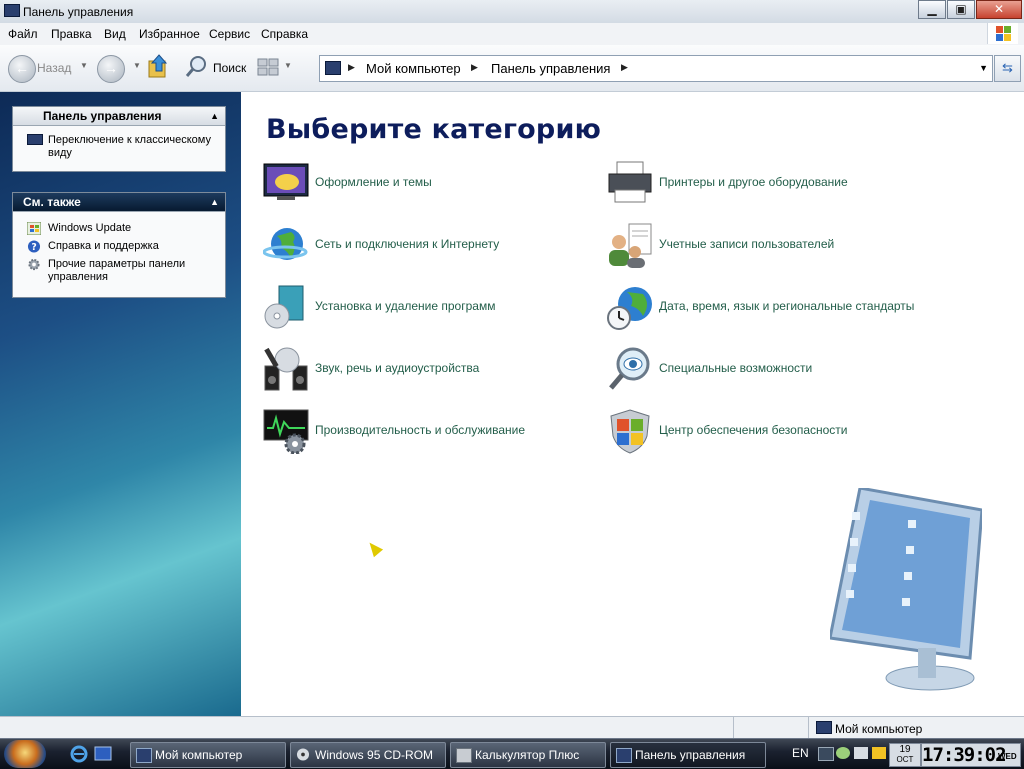  Describe the element at coordinates (373, 182) in the screenshot. I see `category-label: Оформление и темы` at that location.